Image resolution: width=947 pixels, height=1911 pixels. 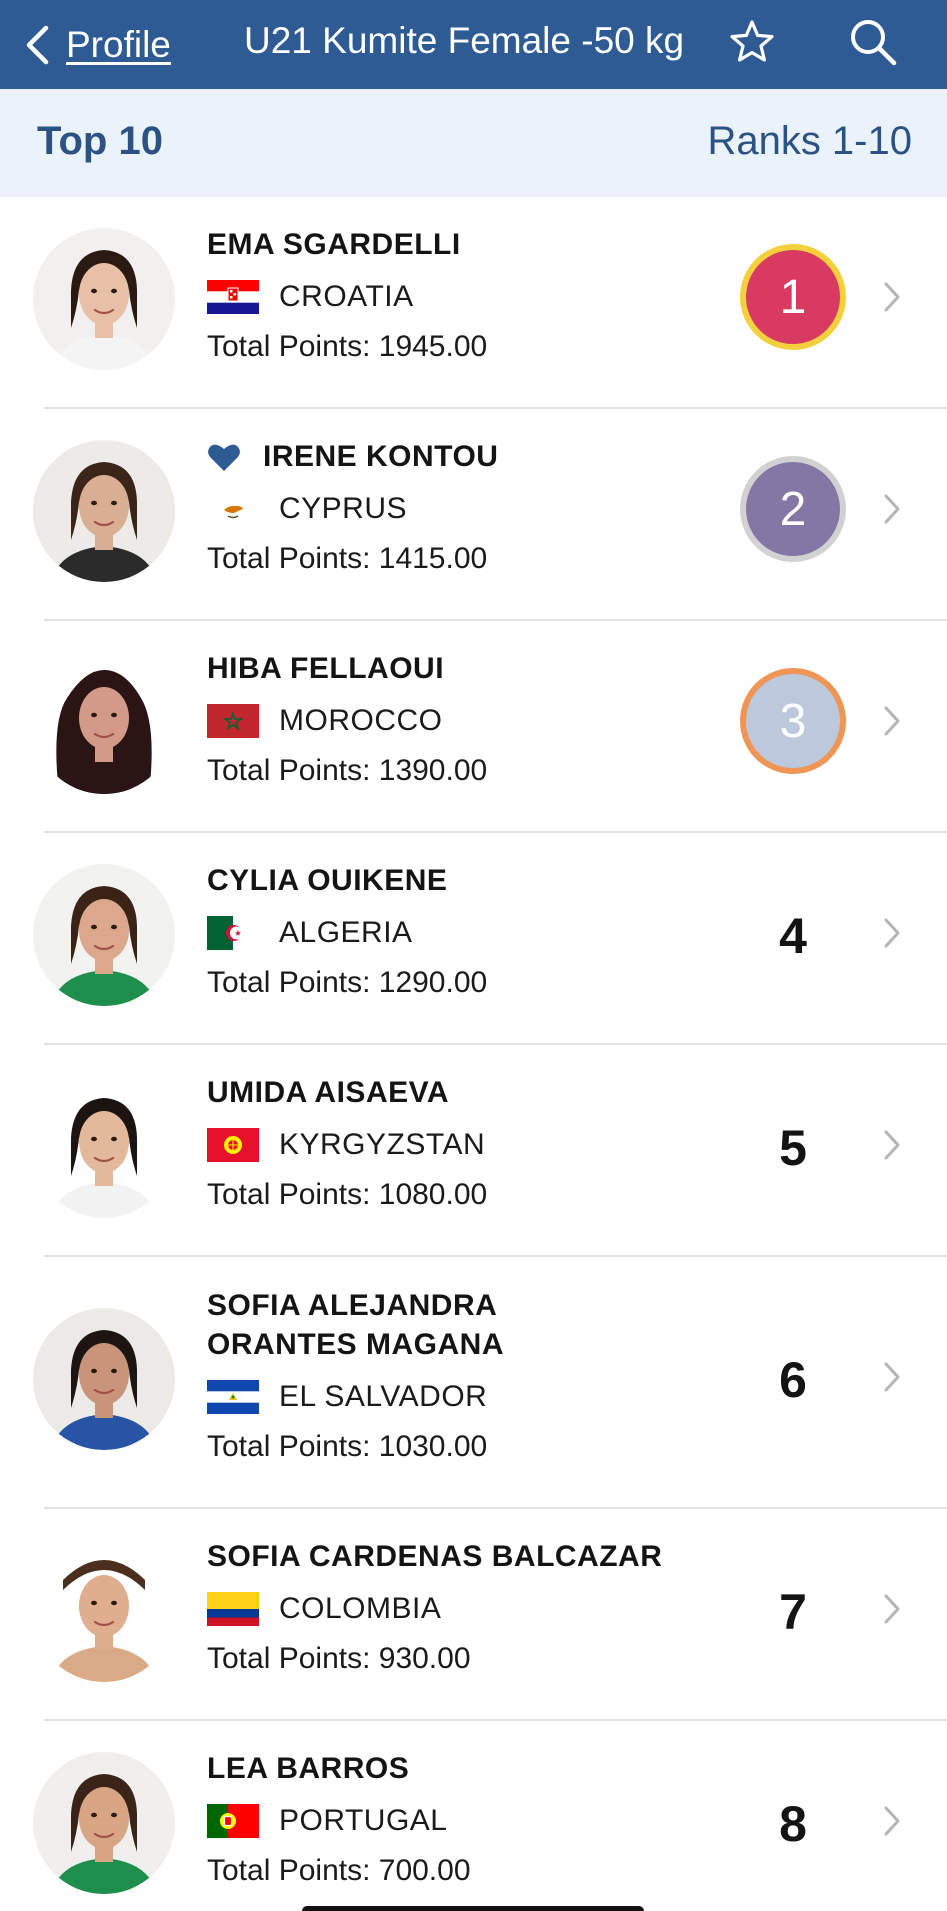 What do you see at coordinates (347, 1194) in the screenshot?
I see `total-points: Total Points: 1080.00` at bounding box center [347, 1194].